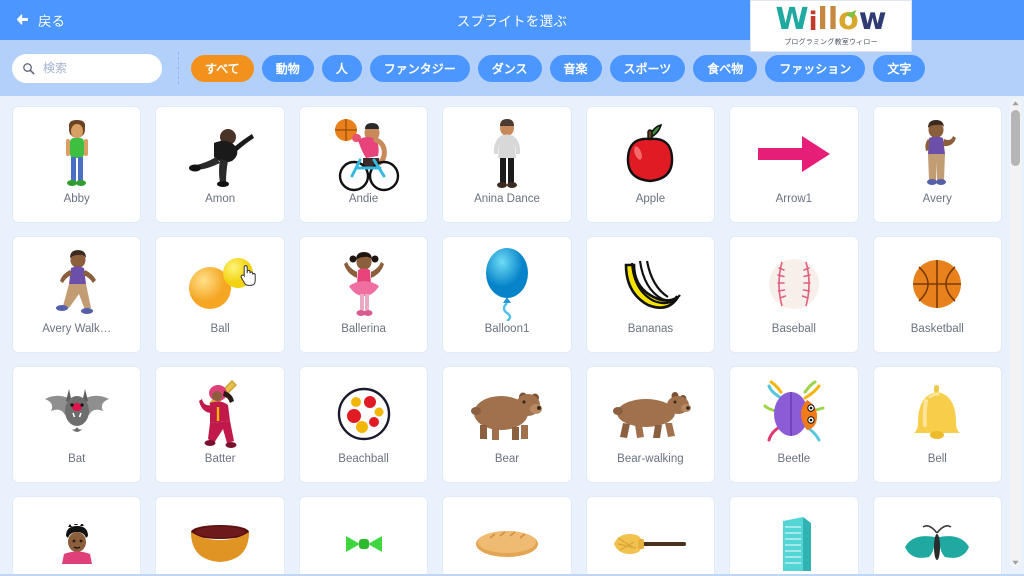 This screenshot has height=576, width=1024. What do you see at coordinates (51, 21) in the screenshot?
I see `back-button-label: 戻る` at bounding box center [51, 21].